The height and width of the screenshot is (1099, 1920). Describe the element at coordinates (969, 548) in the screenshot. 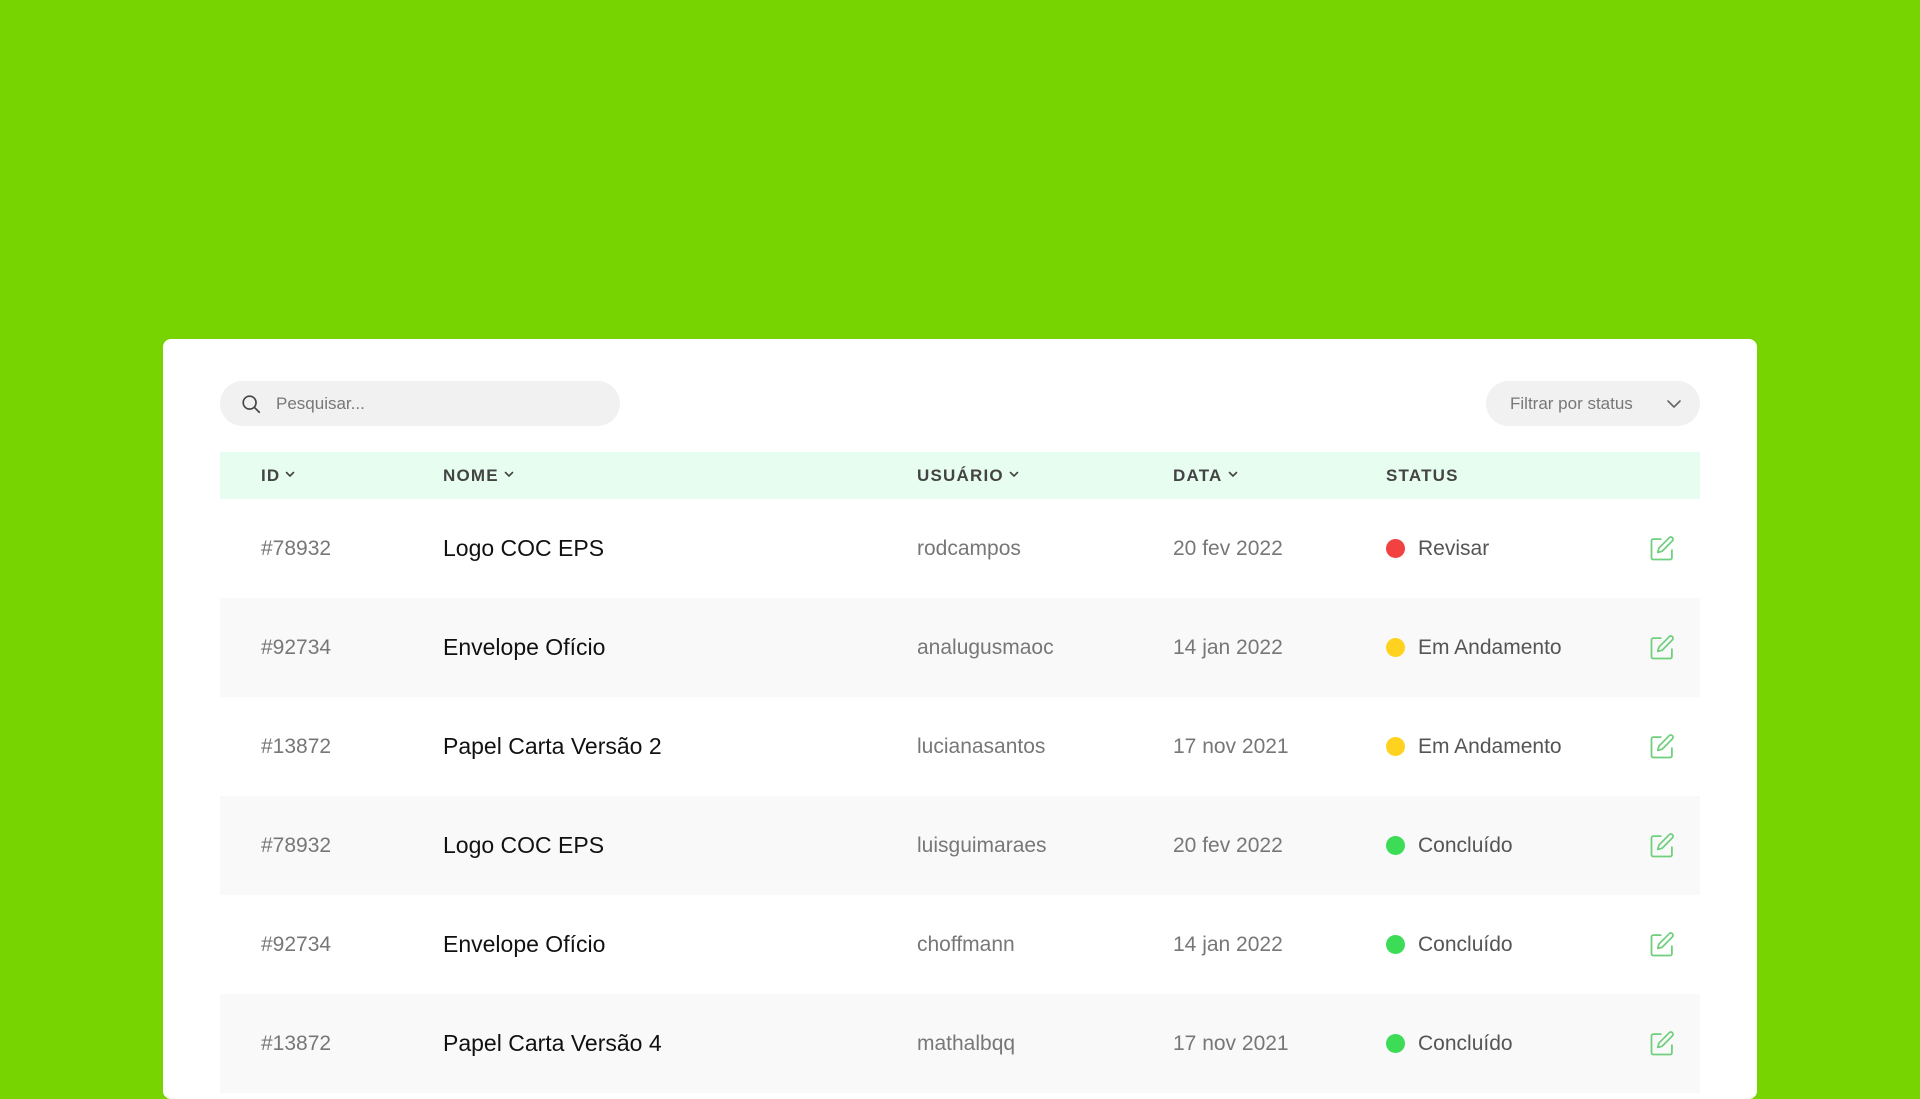

I see `row-user: rodcampos` at that location.